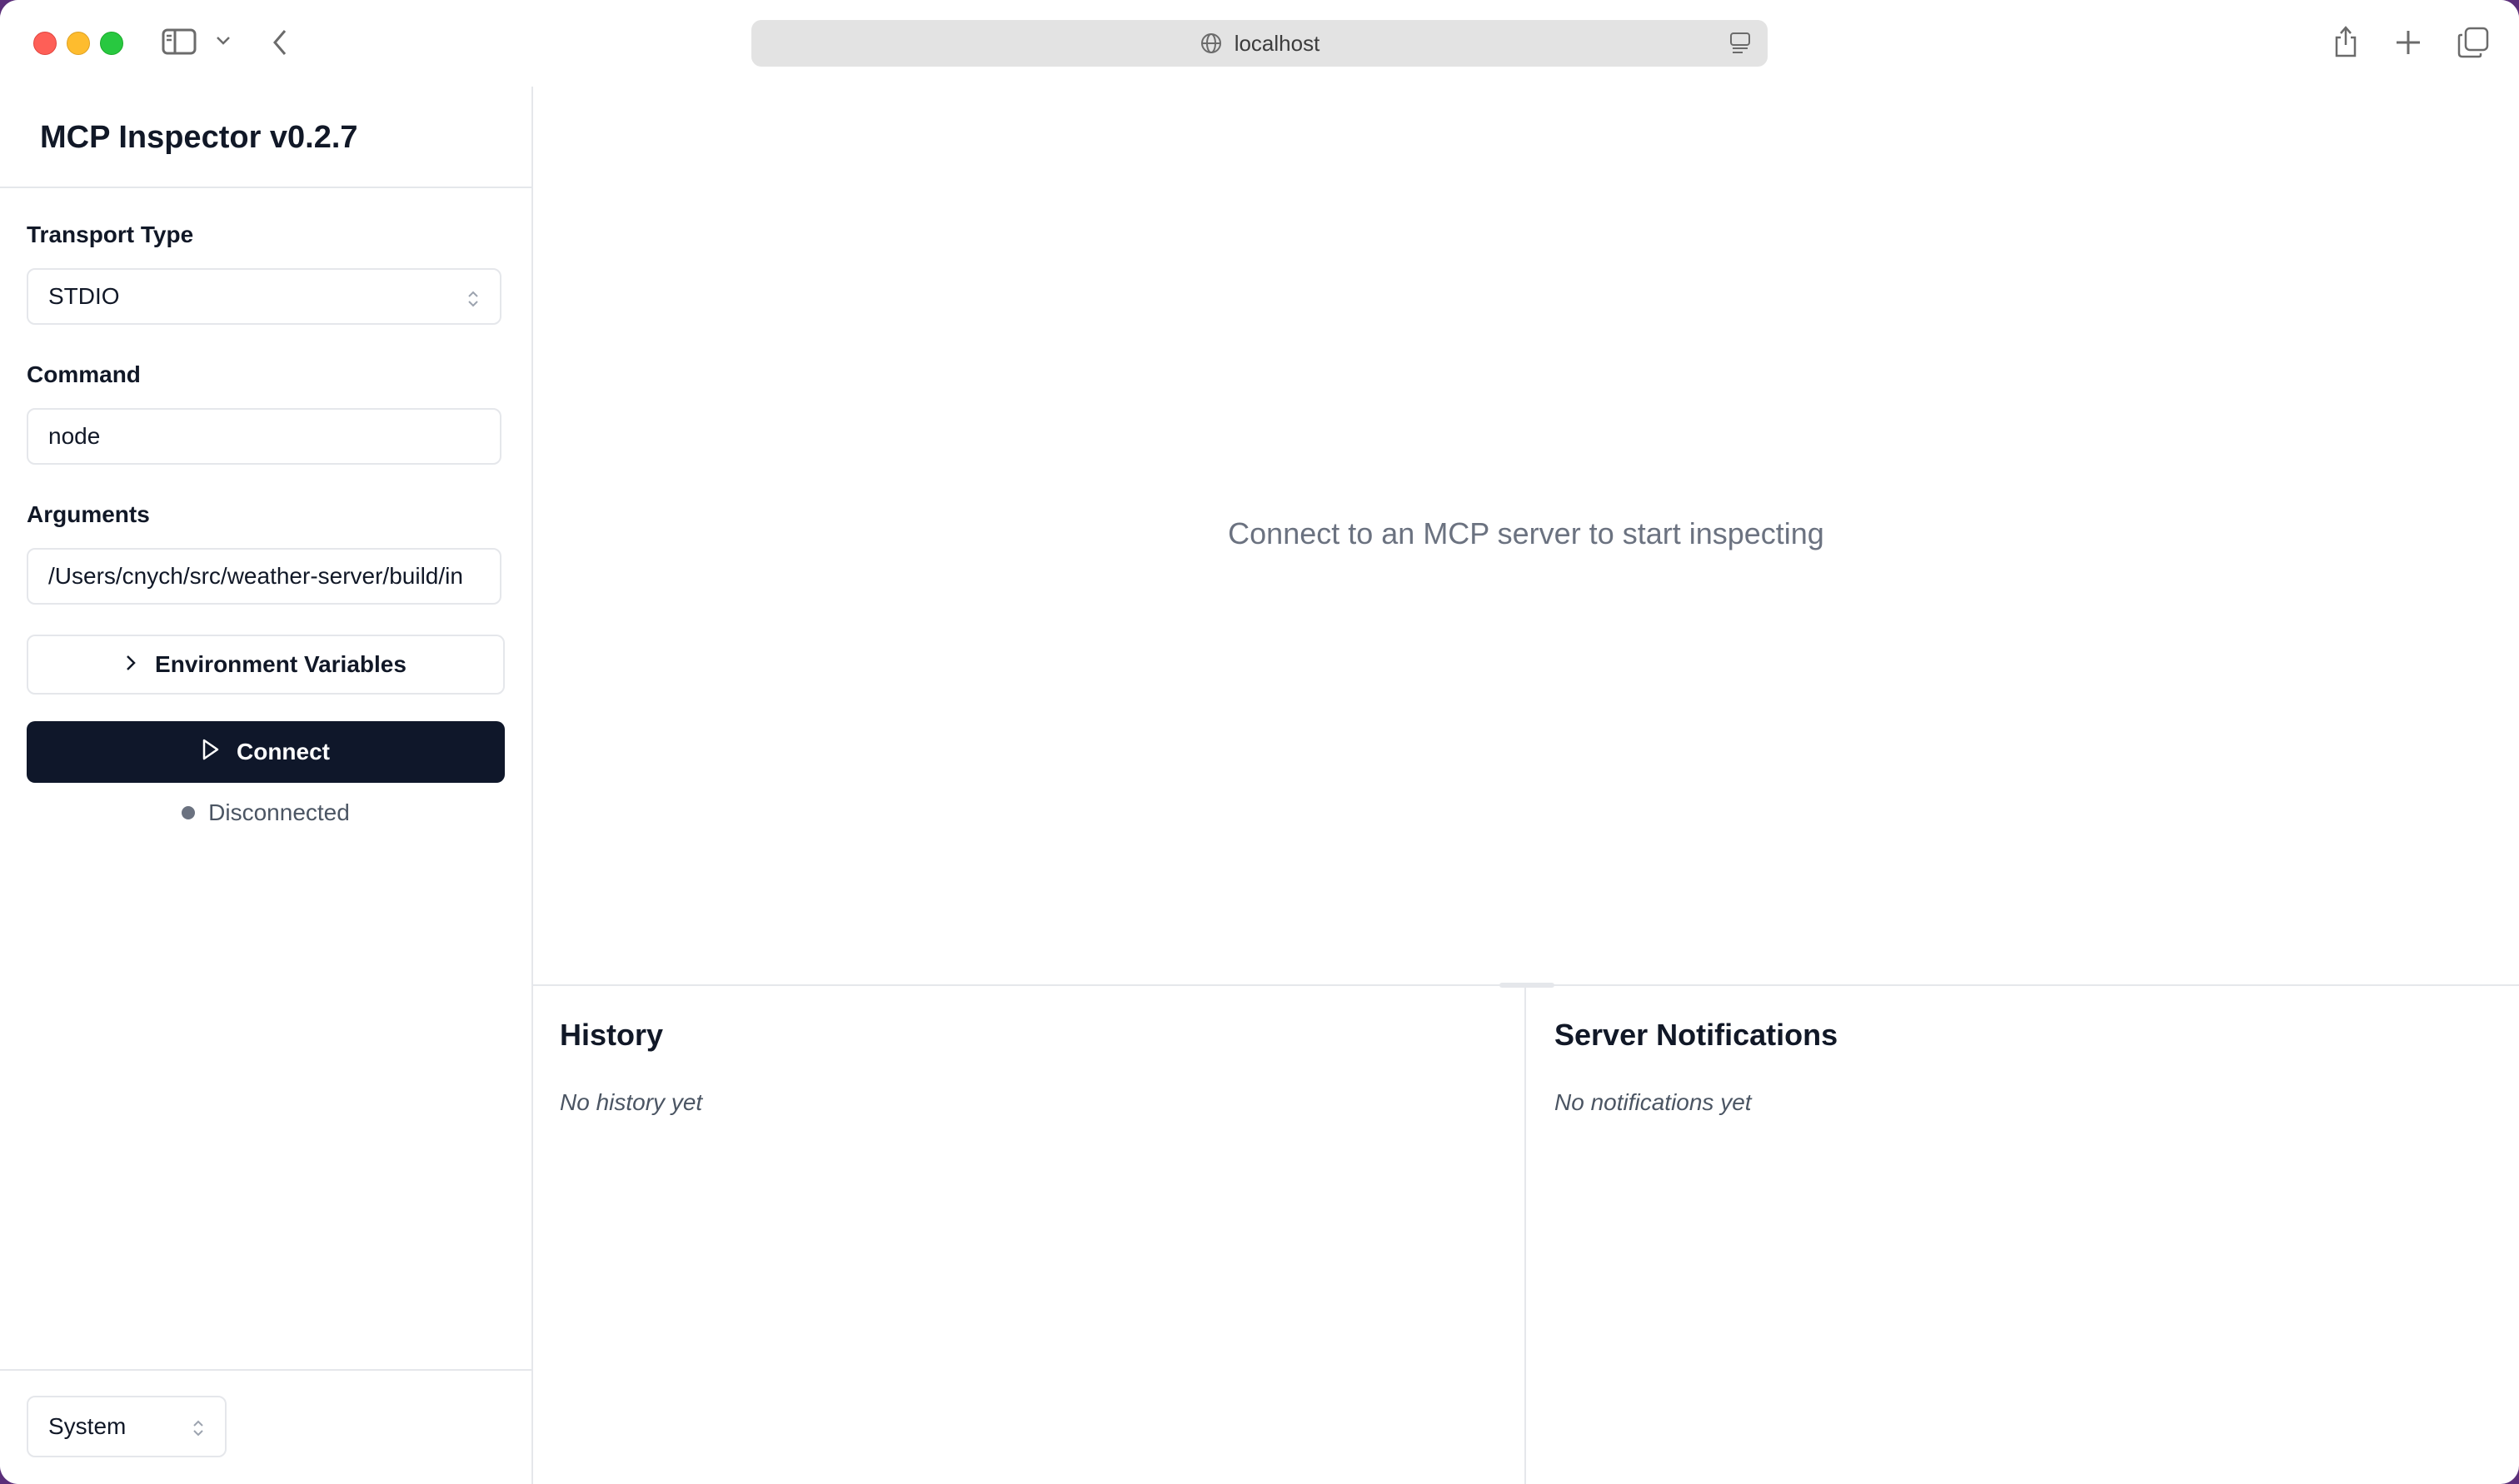 The width and height of the screenshot is (2519, 1484). I want to click on environment-variables-button: Environment Variables, so click(266, 665).